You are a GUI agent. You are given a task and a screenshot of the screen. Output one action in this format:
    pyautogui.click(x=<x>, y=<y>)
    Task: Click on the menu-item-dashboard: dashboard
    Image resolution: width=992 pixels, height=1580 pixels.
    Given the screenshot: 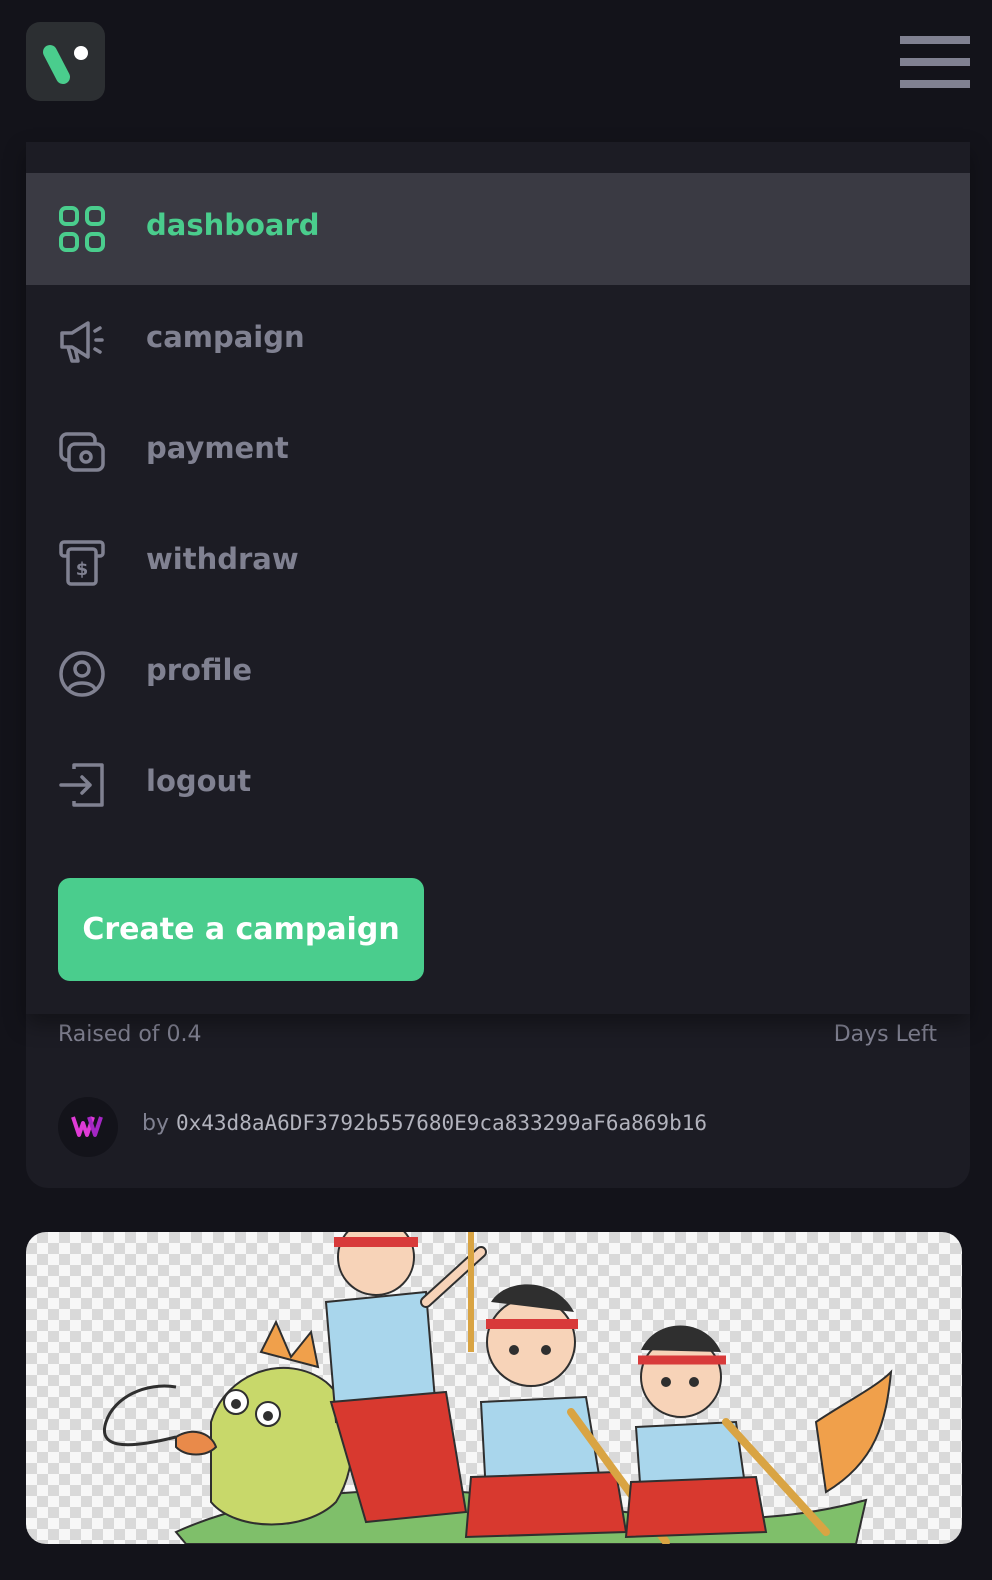 What is the action you would take?
    pyautogui.click(x=498, y=229)
    